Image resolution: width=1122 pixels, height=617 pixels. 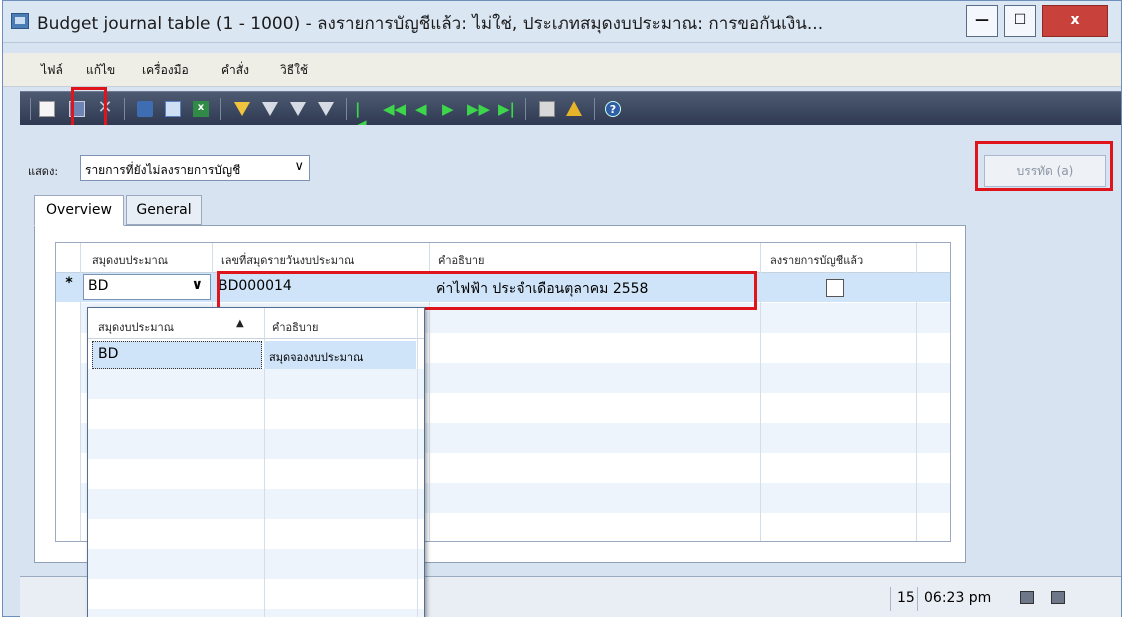 What do you see at coordinates (98, 286) in the screenshot?
I see `budget-model-value: BD` at bounding box center [98, 286].